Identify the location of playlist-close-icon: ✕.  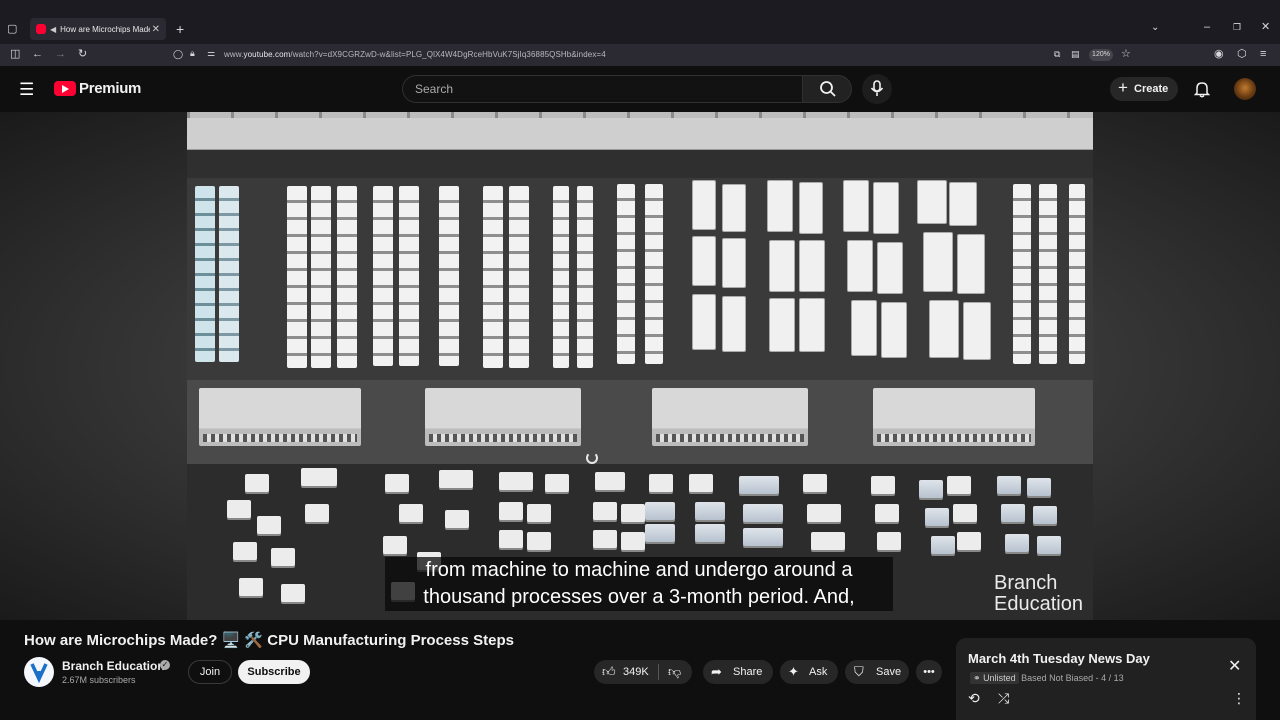
(1234, 666).